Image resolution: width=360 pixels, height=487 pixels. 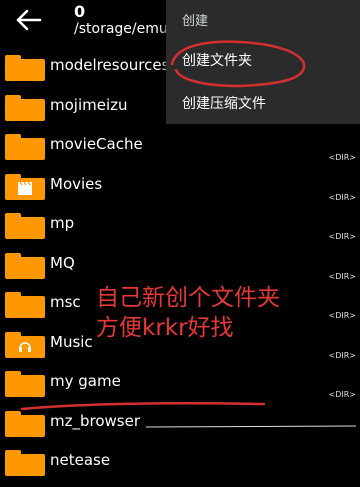 What do you see at coordinates (110, 65) in the screenshot?
I see `file-name: modelresources` at bounding box center [110, 65].